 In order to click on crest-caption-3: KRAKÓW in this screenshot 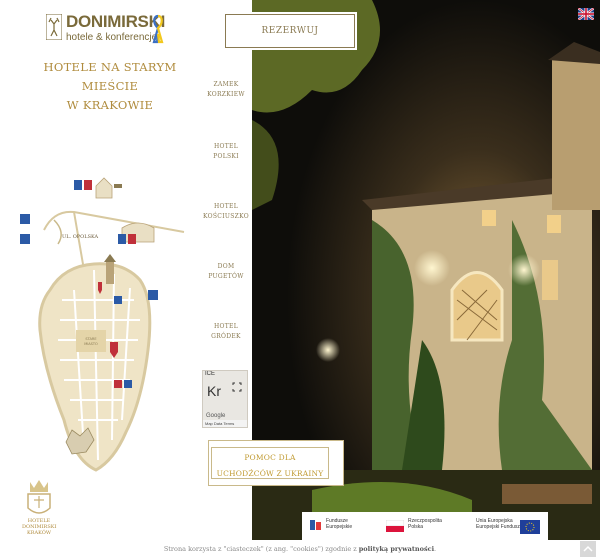, I will do `click(39, 533)`.